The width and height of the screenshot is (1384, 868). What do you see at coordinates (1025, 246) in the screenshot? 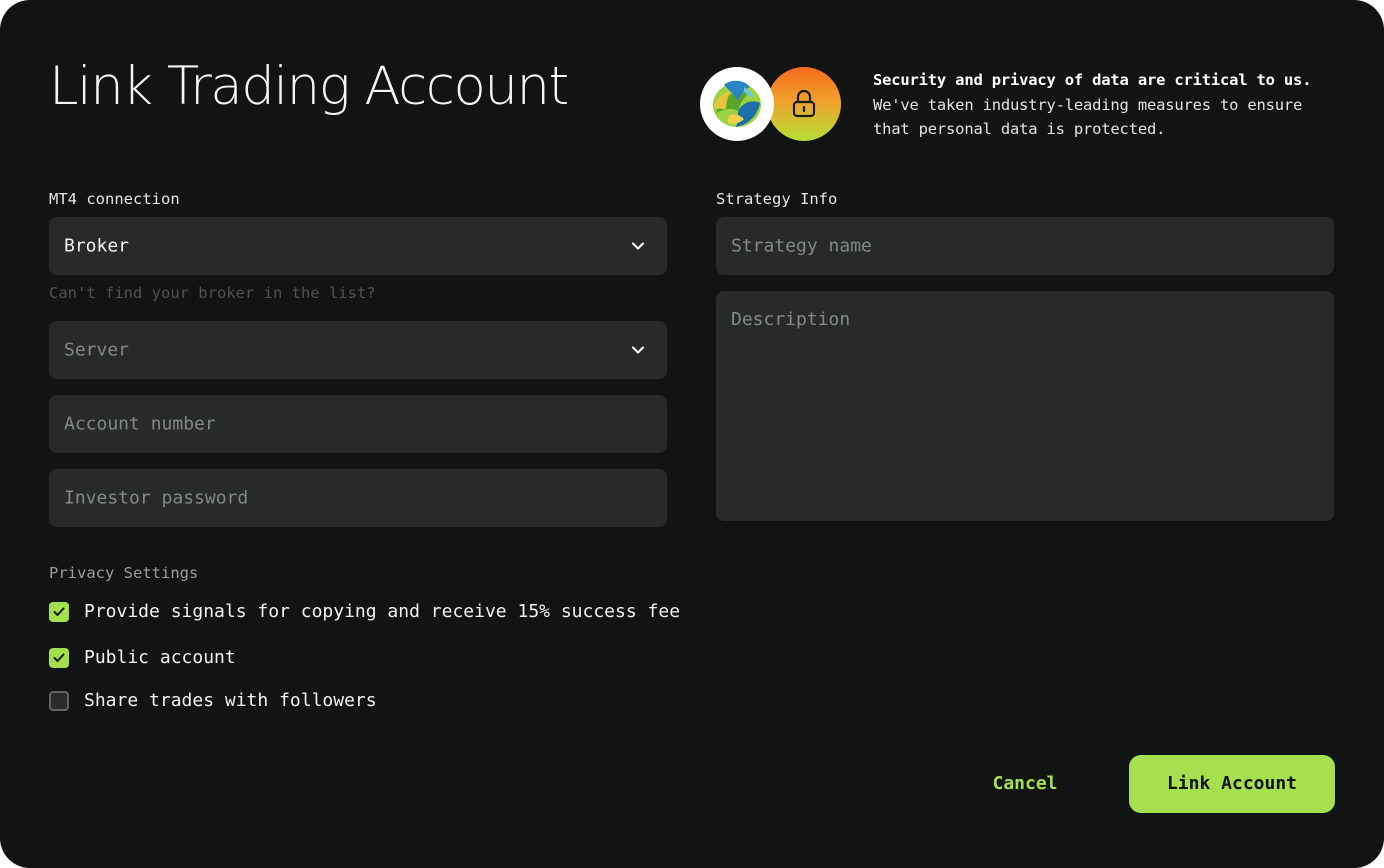
I see `strategy-name-field: Strategy name` at bounding box center [1025, 246].